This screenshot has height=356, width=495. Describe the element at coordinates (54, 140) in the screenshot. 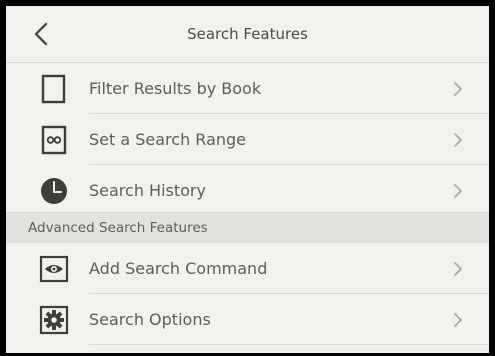

I see `range-icon` at that location.